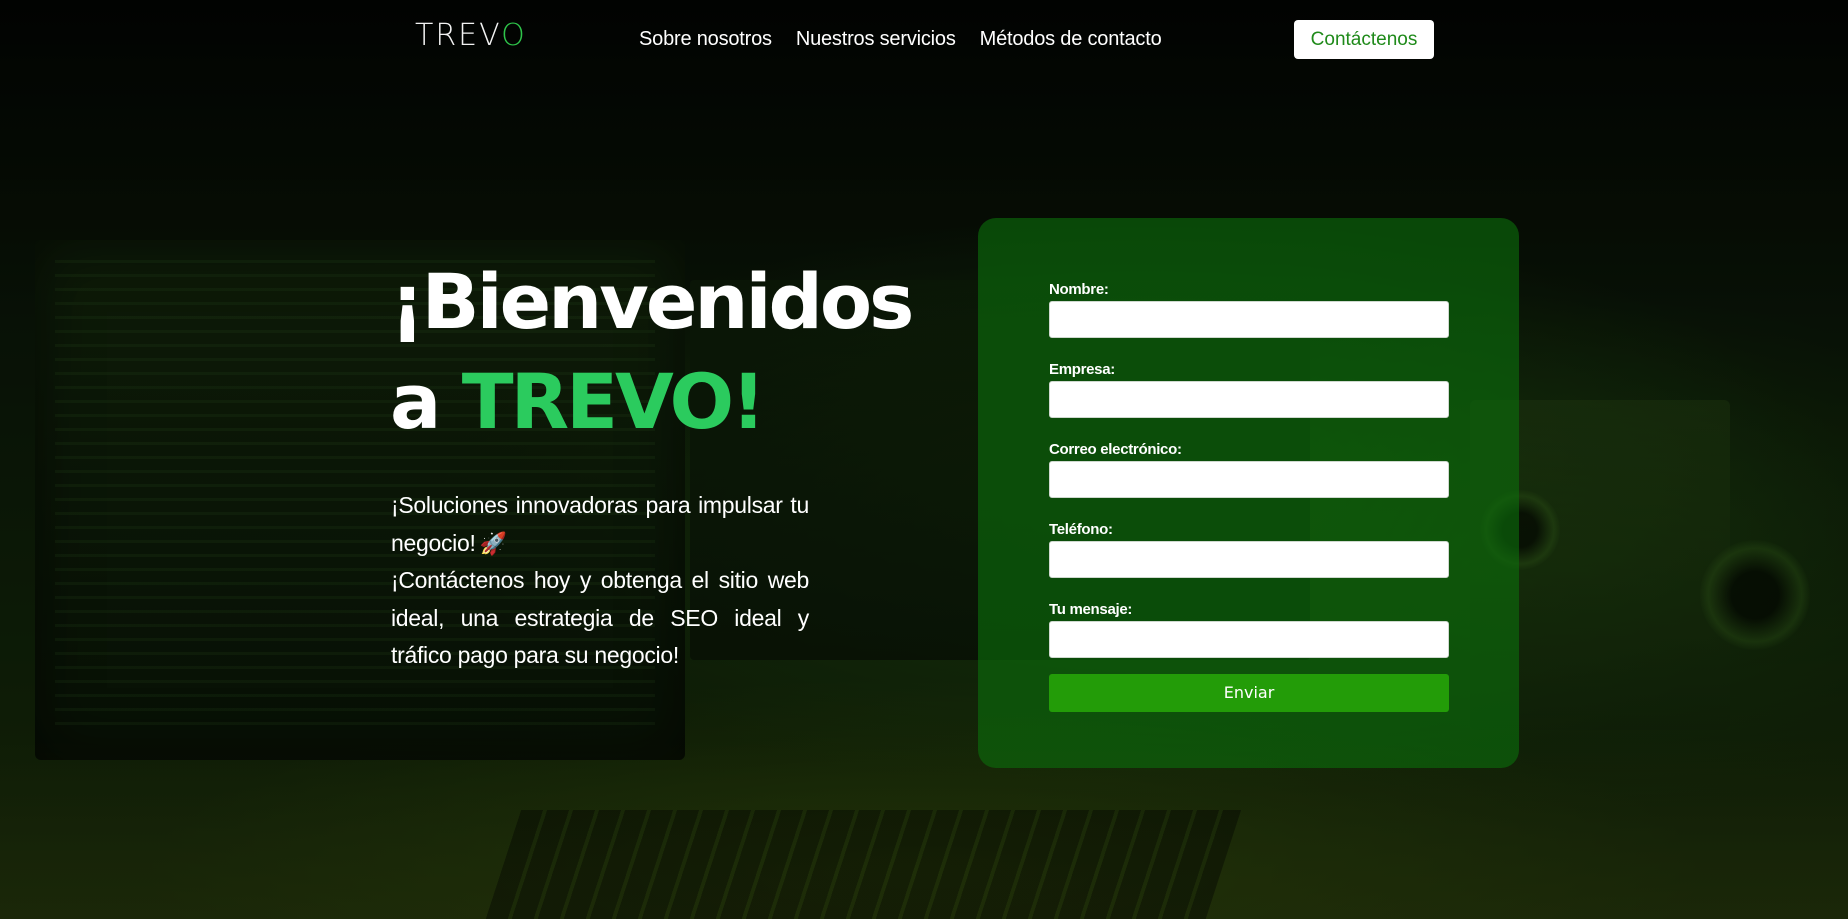 The image size is (1848, 919). I want to click on rocket-icon: 🚀, so click(493, 543).